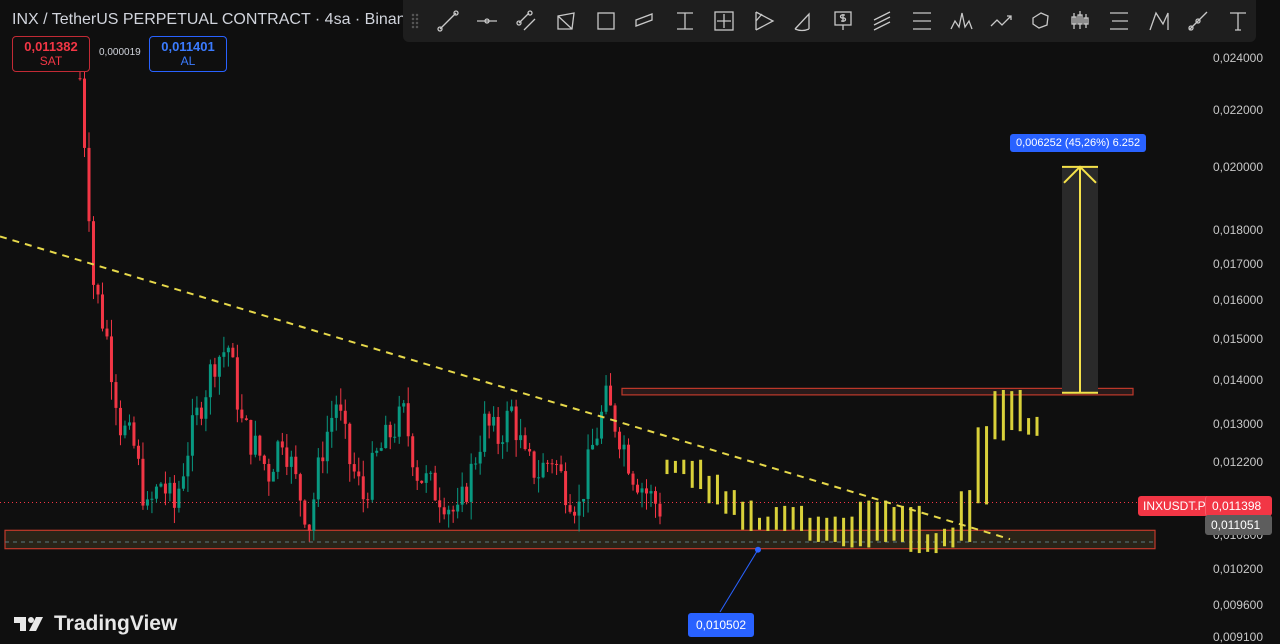 This screenshot has height=644, width=1280. I want to click on arc-tool, so click(804, 21).